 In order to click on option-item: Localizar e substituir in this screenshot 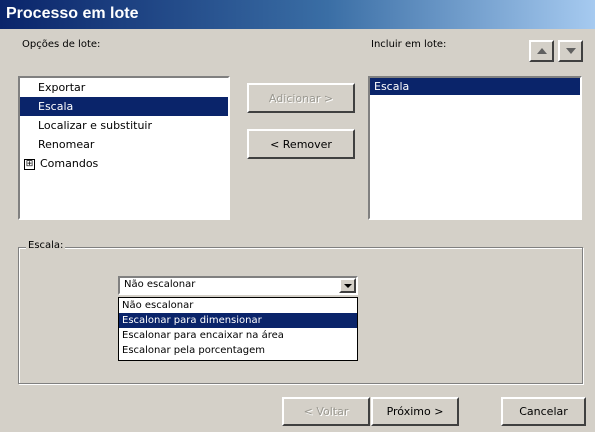, I will do `click(124, 125)`.